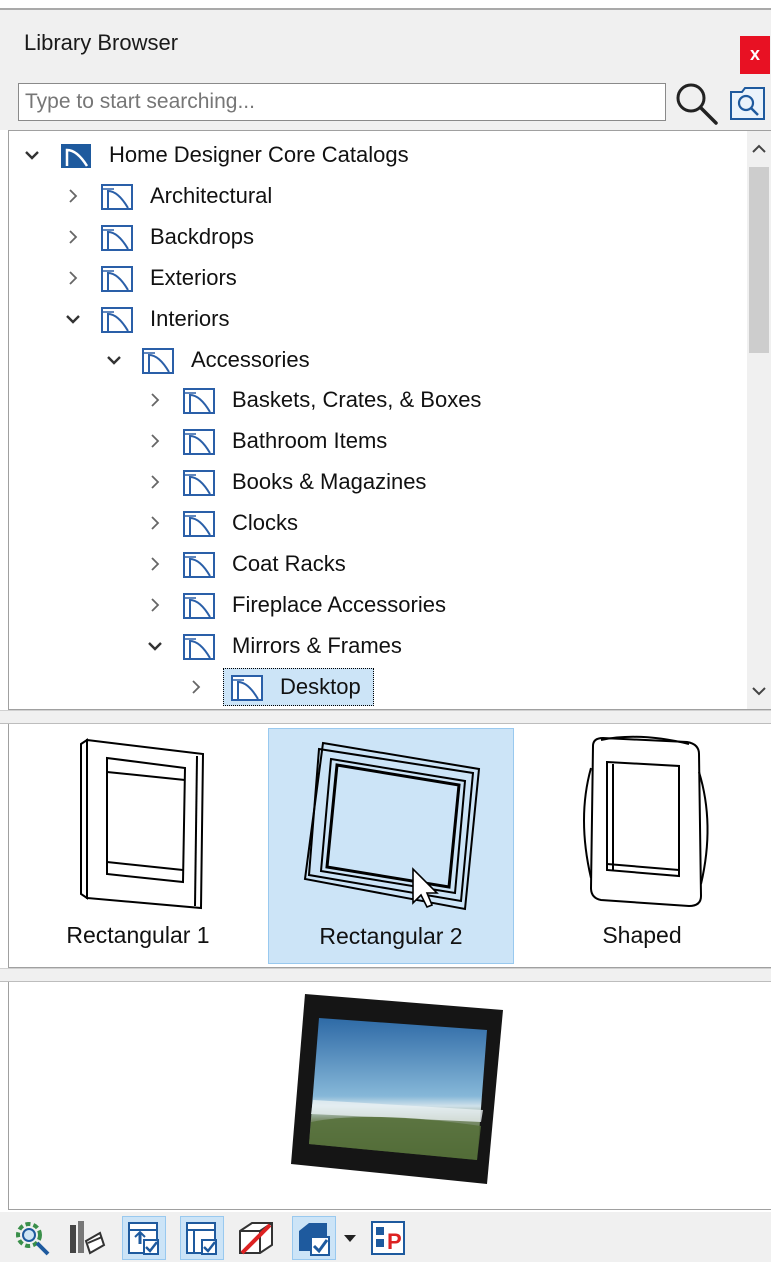  Describe the element at coordinates (394, 1241) in the screenshot. I see `svg-text: P` at that location.